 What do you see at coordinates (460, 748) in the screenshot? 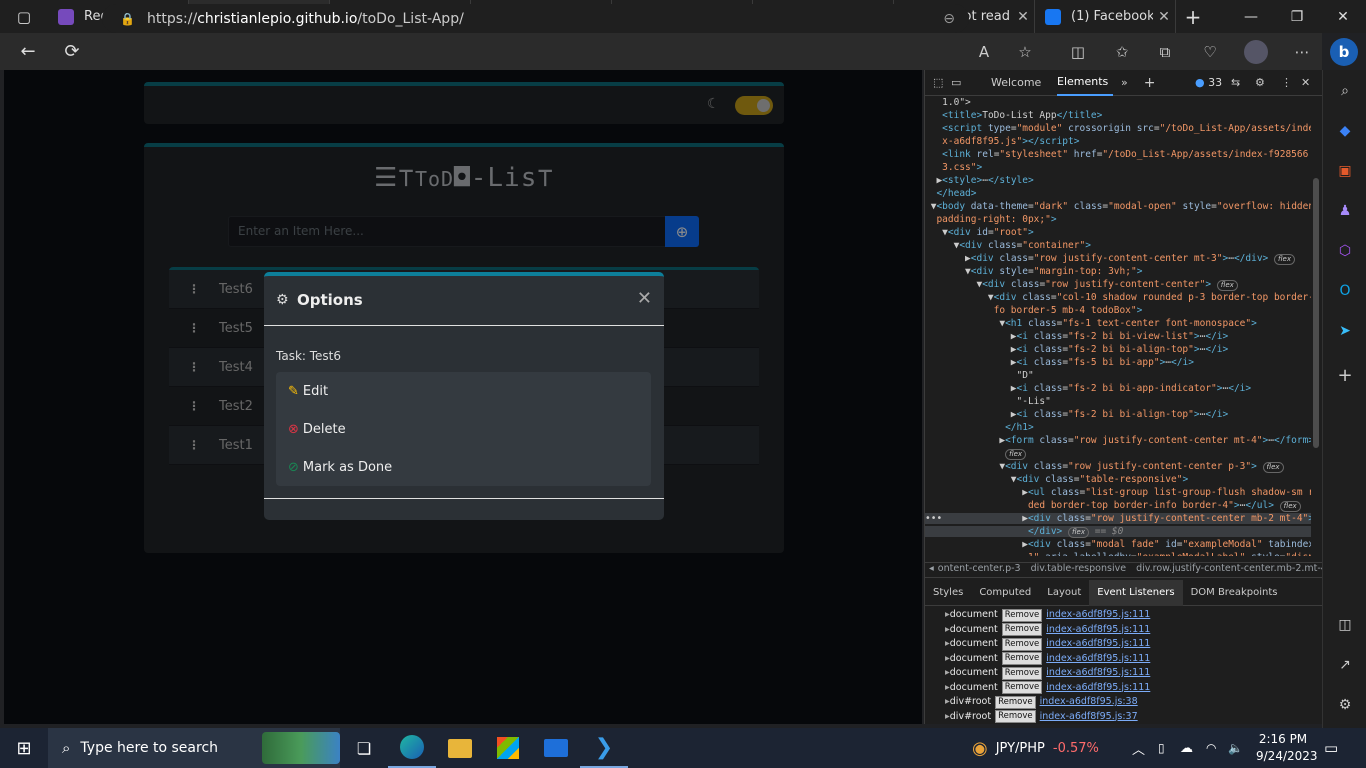
I see `file-explorer-icon` at bounding box center [460, 748].